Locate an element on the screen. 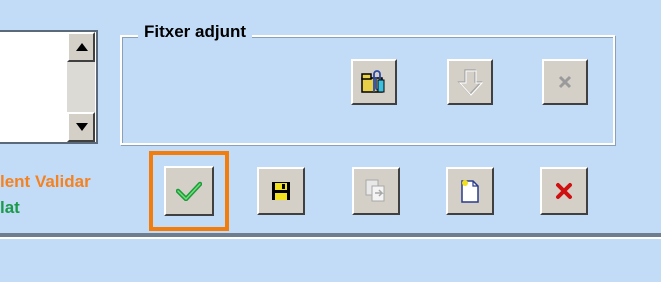  attach-file-button is located at coordinates (374, 82).